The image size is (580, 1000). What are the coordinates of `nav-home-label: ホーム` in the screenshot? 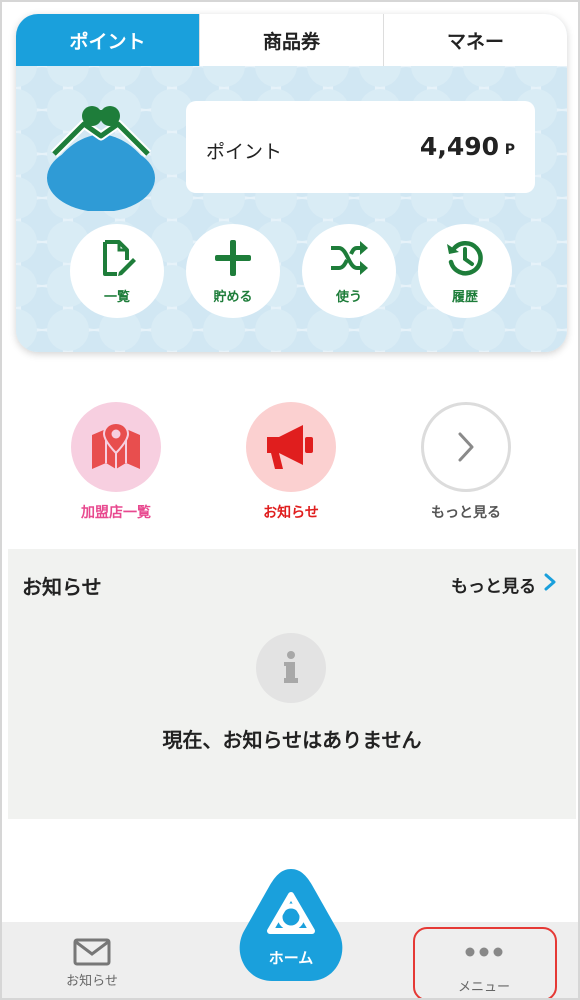 It's located at (291, 958).